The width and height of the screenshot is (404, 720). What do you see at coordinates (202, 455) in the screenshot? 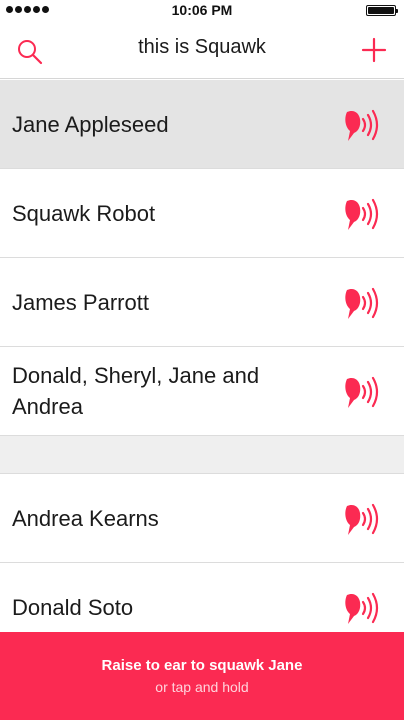
I see `section-divider` at bounding box center [202, 455].